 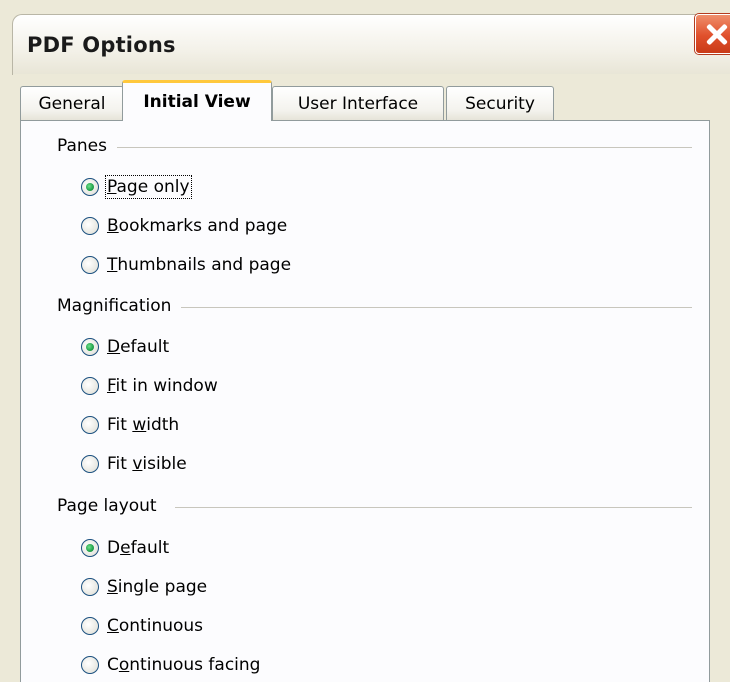 What do you see at coordinates (404, 147) in the screenshot?
I see `panes-divider` at bounding box center [404, 147].